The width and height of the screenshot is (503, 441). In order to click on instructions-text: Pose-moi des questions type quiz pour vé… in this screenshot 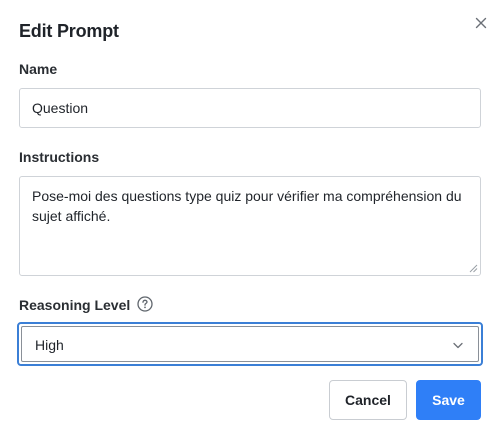, I will do `click(247, 206)`.